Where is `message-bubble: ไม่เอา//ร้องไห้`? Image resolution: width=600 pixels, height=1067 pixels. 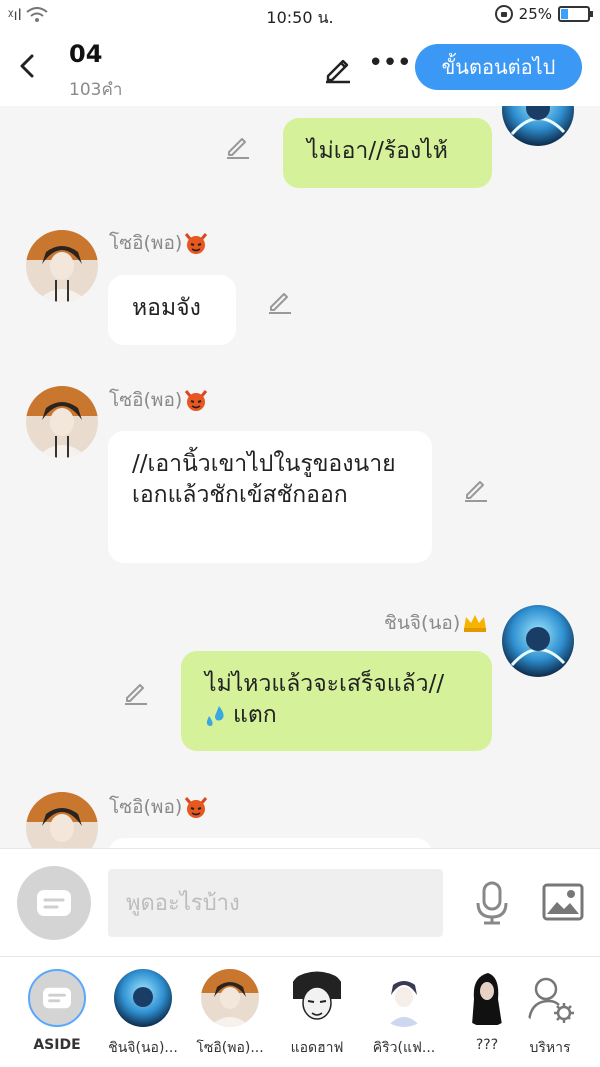
message-bubble: ไม่เอา//ร้องไห้ is located at coordinates (387, 153).